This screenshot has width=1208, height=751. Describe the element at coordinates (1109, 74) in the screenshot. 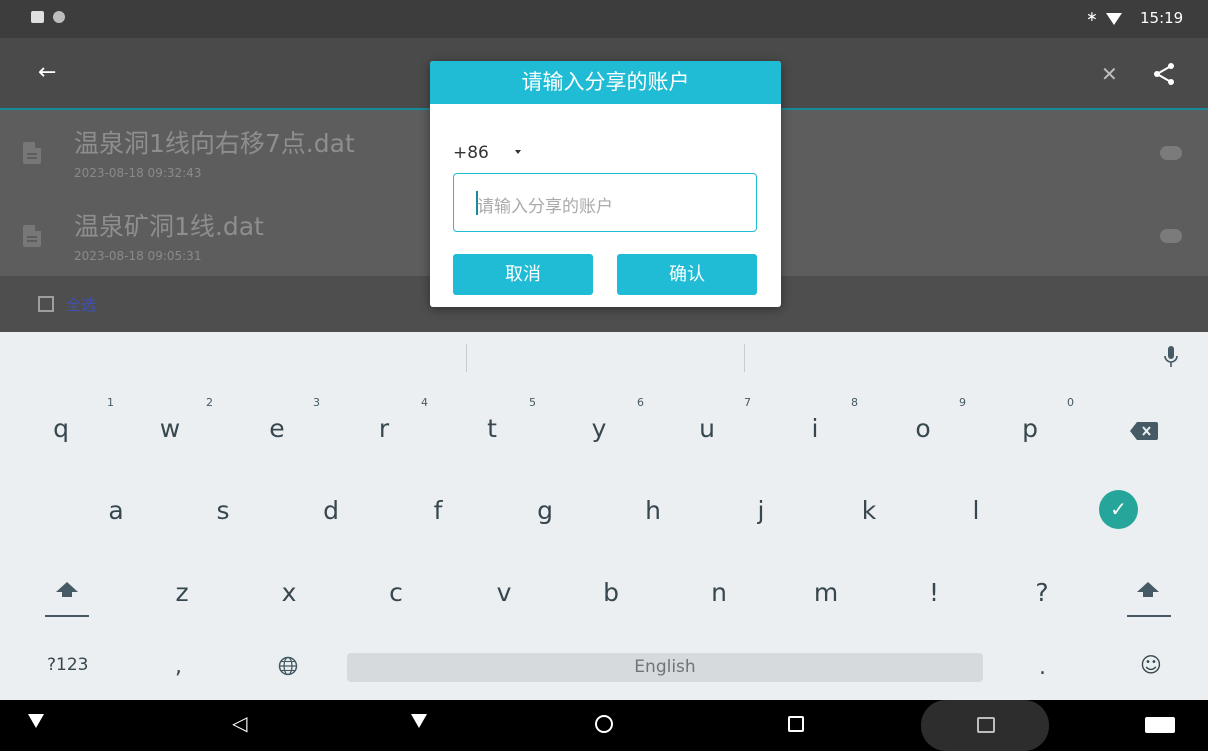

I see `close-icon: ✕` at that location.